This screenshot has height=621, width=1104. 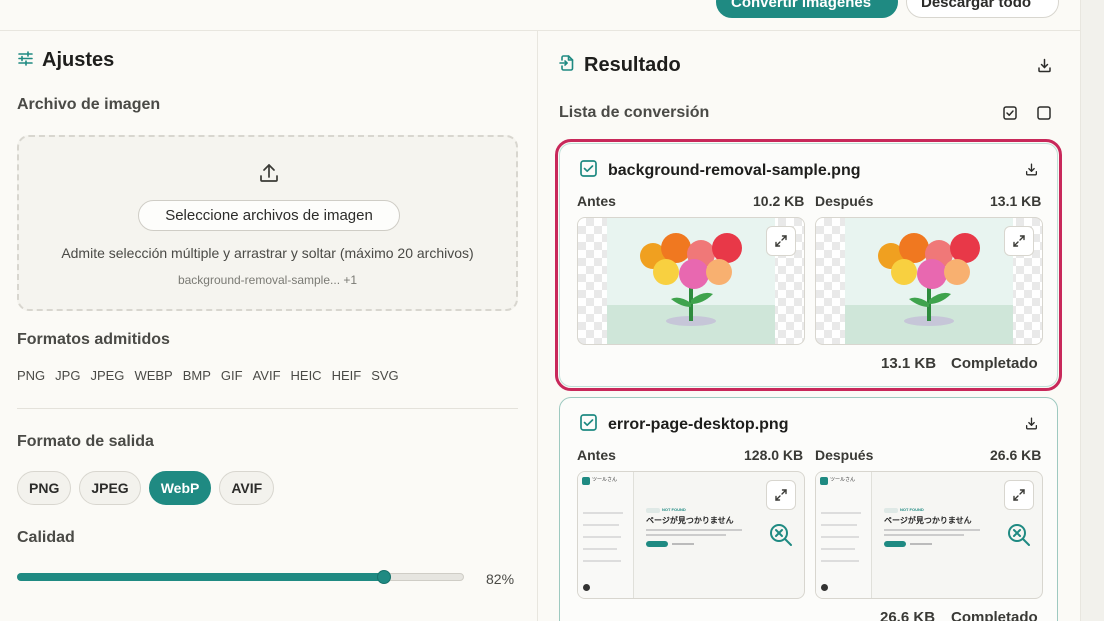 What do you see at coordinates (85, 441) in the screenshot?
I see `output-format-label: Formato de salida` at bounding box center [85, 441].